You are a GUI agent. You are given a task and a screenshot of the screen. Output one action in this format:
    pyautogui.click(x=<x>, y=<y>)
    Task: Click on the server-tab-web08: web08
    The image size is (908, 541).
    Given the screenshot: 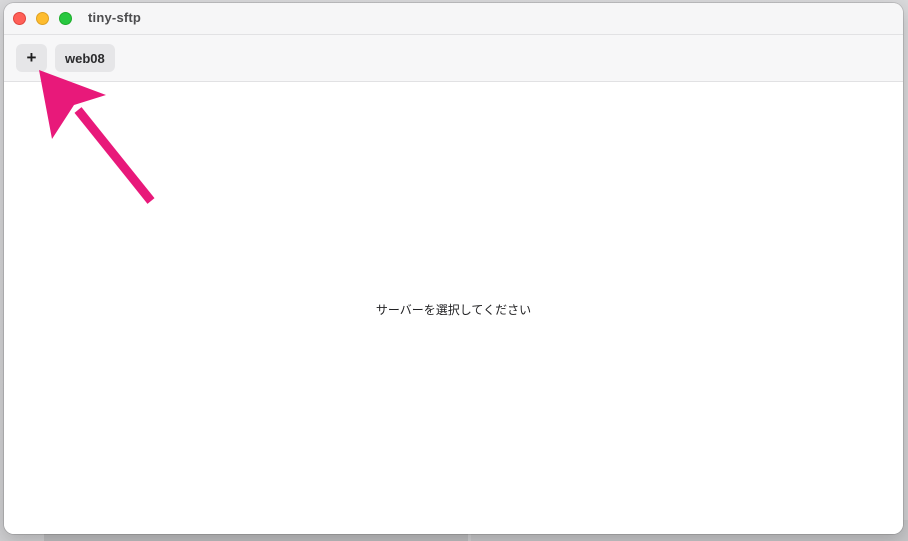 What is the action you would take?
    pyautogui.click(x=85, y=58)
    